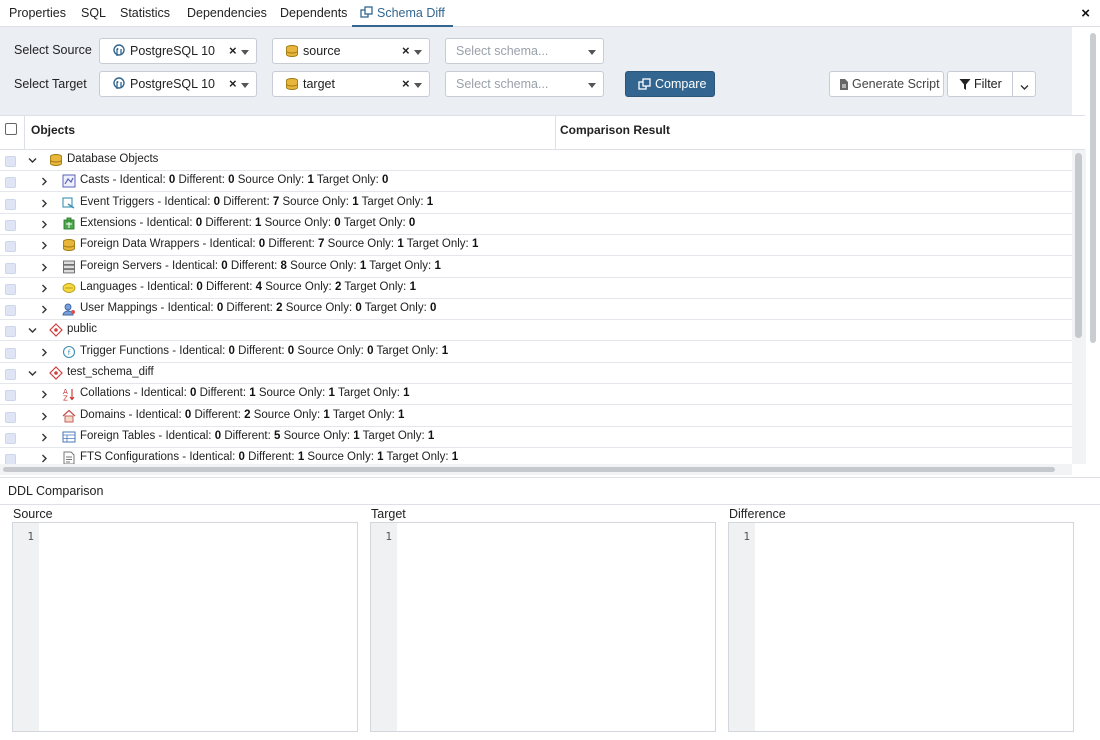  What do you see at coordinates (233, 50) in the screenshot?
I see `clear-source-server-icon: ×` at bounding box center [233, 50].